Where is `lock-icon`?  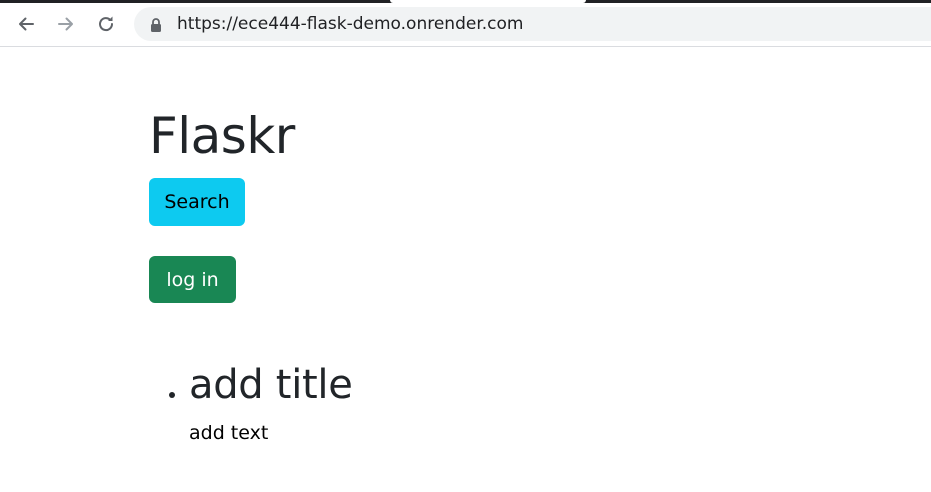 lock-icon is located at coordinates (156, 25).